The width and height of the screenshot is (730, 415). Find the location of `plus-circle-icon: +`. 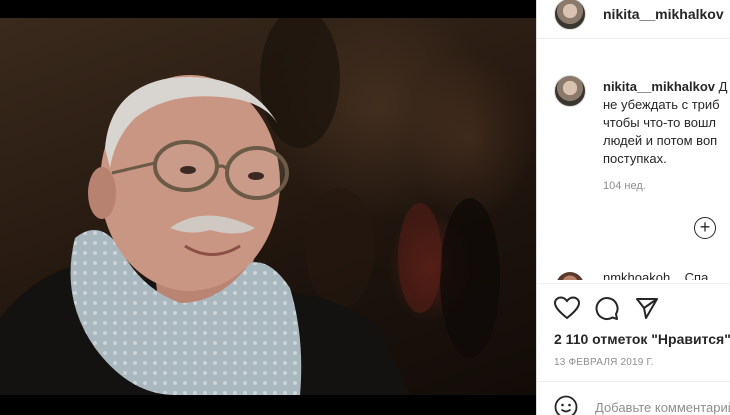

plus-circle-icon: + is located at coordinates (705, 228).